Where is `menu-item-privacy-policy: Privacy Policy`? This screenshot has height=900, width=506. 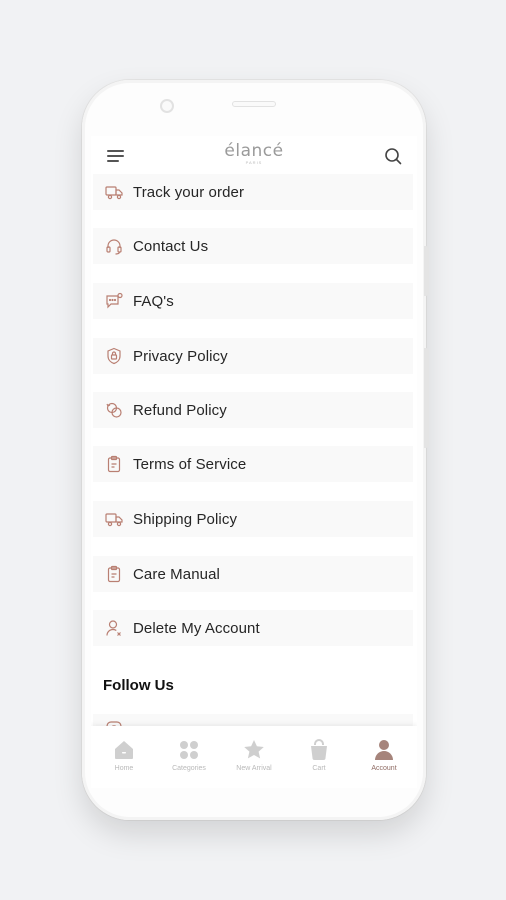
menu-item-privacy-policy: Privacy Policy is located at coordinates (253, 356).